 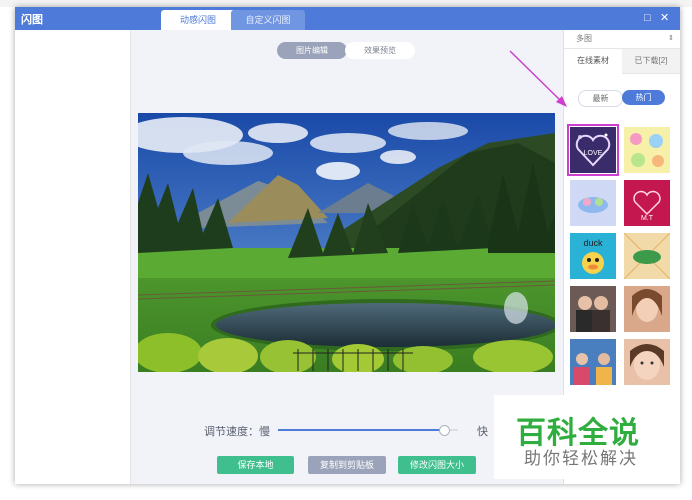 I want to click on speed-slider-handle, so click(x=444, y=430).